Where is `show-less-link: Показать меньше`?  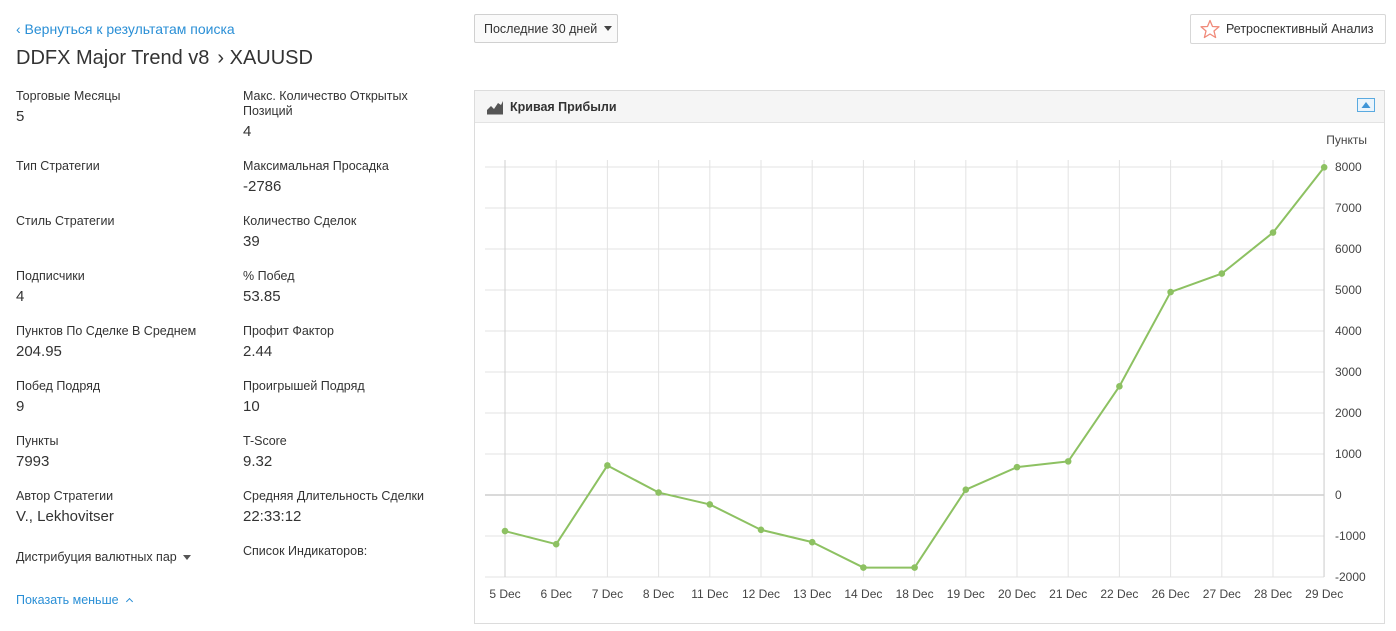 show-less-link: Показать меньше is located at coordinates (74, 600).